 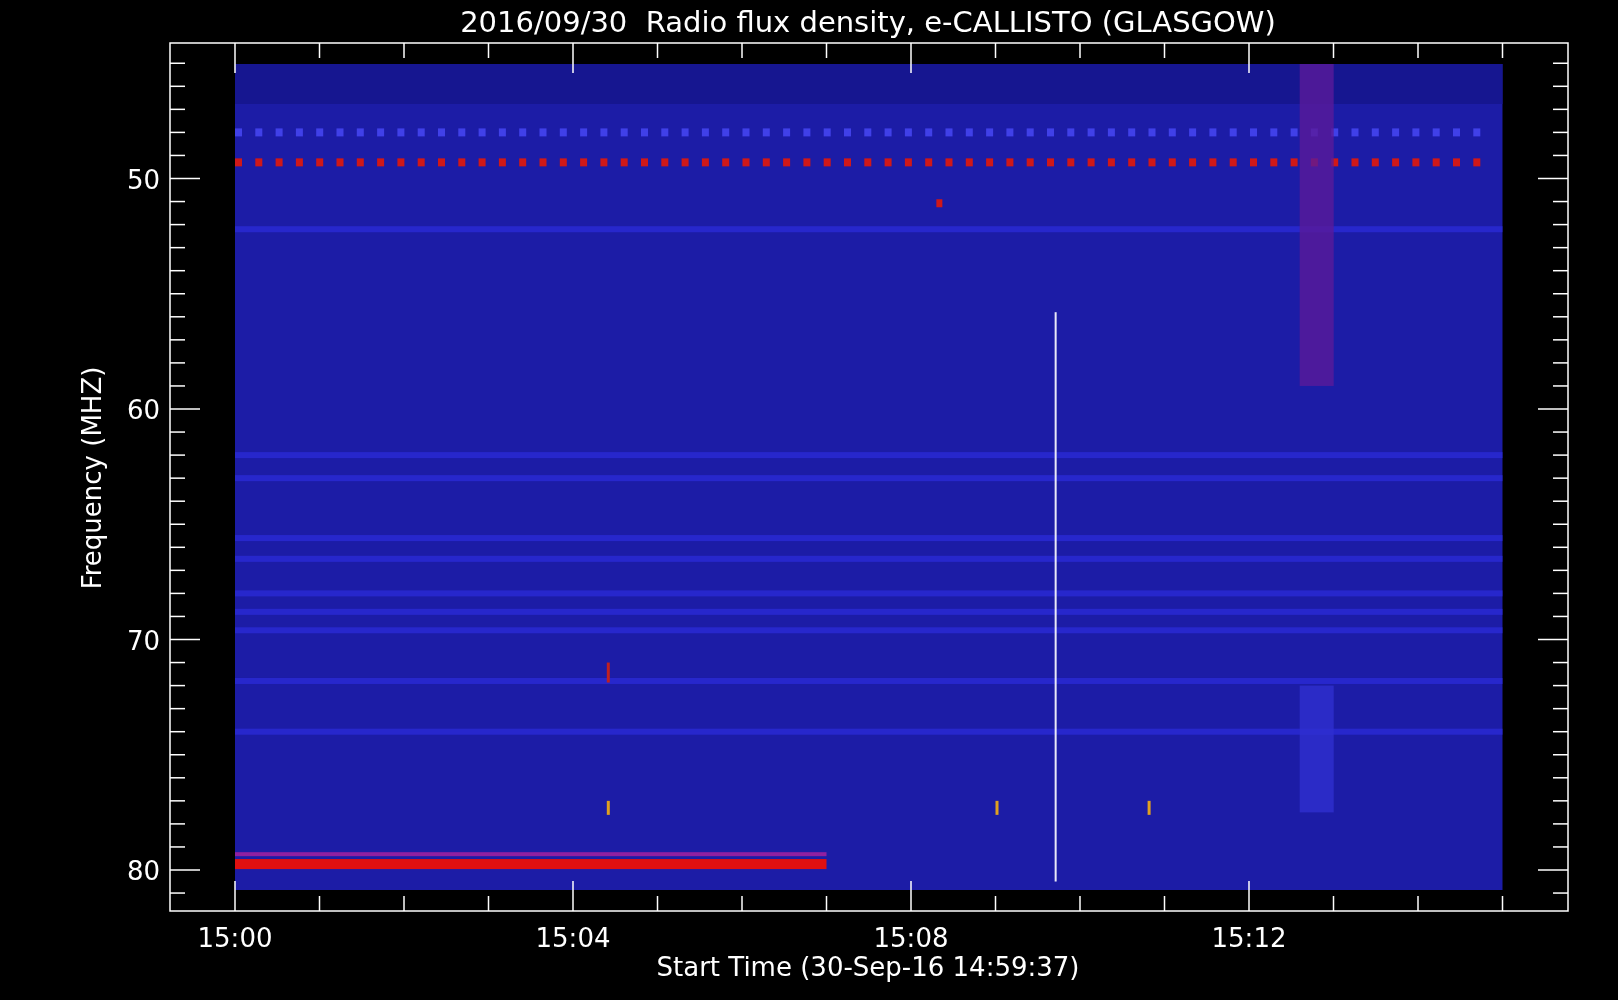 What do you see at coordinates (1249, 938) in the screenshot?
I see `x-tick-label: 15:12` at bounding box center [1249, 938].